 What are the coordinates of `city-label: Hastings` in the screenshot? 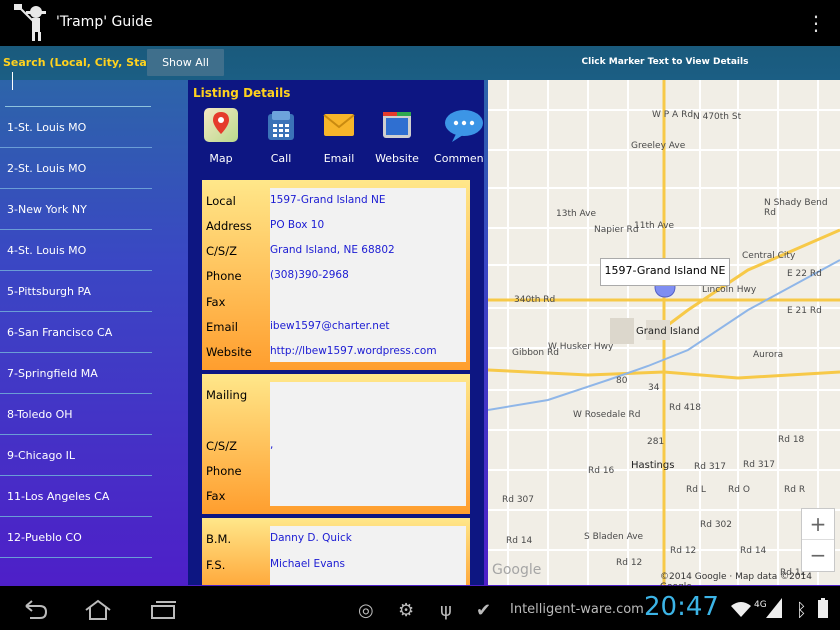 It's located at (653, 465).